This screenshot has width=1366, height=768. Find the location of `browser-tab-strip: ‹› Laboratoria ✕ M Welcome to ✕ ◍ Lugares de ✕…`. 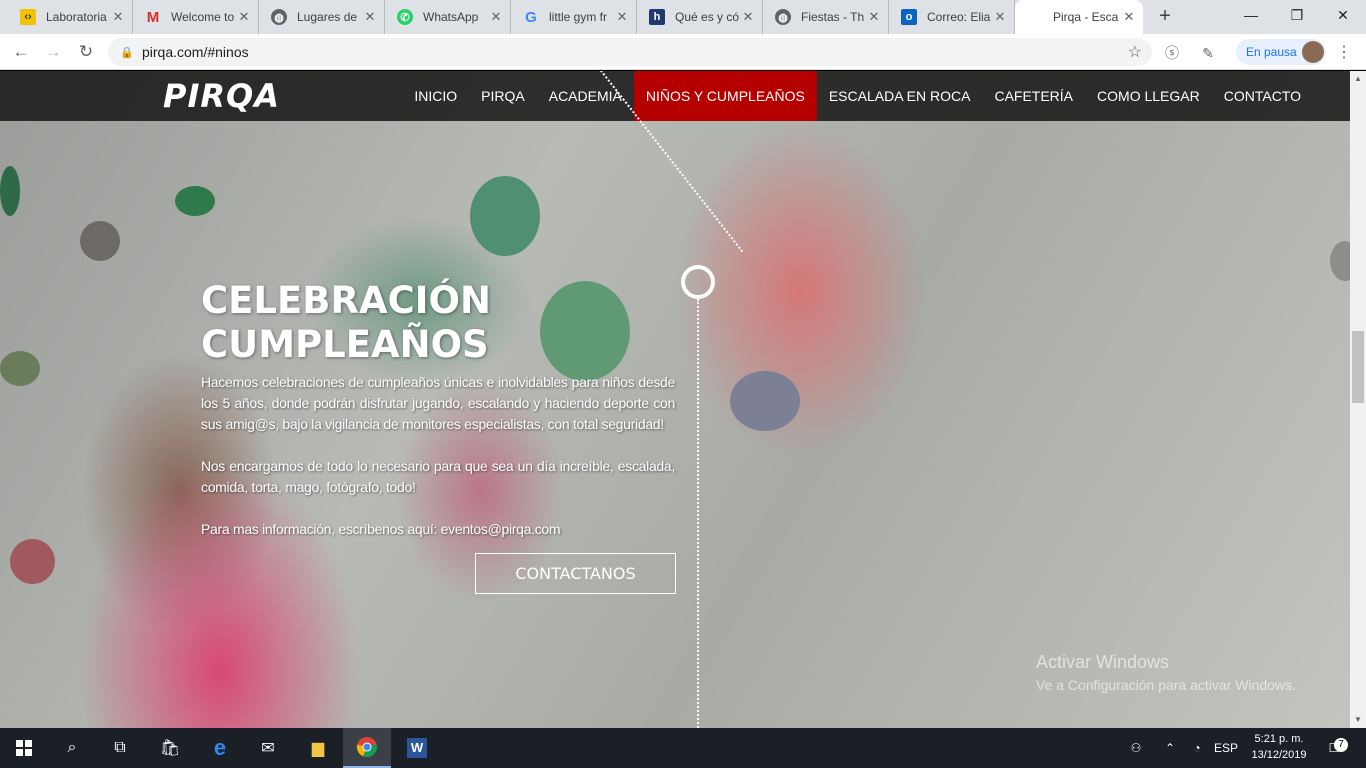

browser-tab-strip: ‹› Laboratoria ✕ M Welcome to ✕ ◍ Lugares de ✕… is located at coordinates (683, 17).